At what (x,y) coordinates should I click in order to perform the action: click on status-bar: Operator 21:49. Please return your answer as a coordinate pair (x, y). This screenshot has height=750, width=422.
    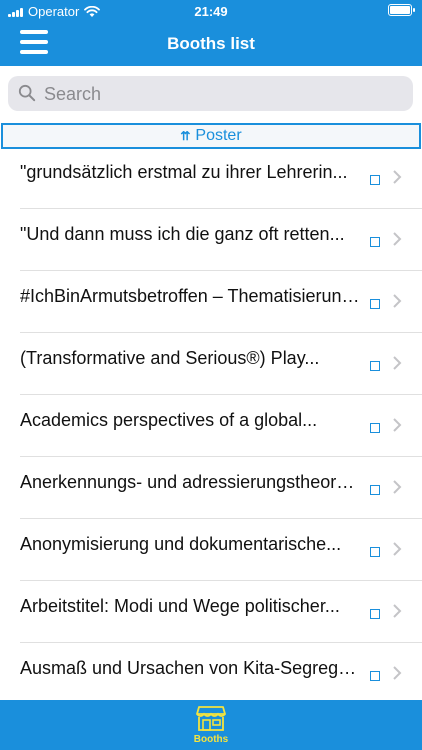
    Looking at the image, I should click on (211, 11).